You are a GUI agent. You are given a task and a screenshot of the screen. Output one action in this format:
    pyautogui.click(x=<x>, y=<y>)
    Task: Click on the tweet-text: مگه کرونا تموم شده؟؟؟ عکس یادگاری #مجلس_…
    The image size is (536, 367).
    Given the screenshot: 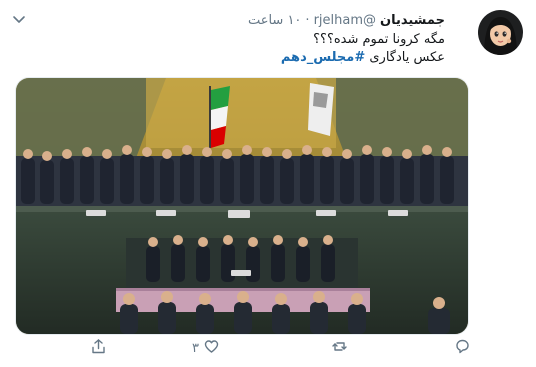 What is the action you would take?
    pyautogui.click(x=363, y=49)
    